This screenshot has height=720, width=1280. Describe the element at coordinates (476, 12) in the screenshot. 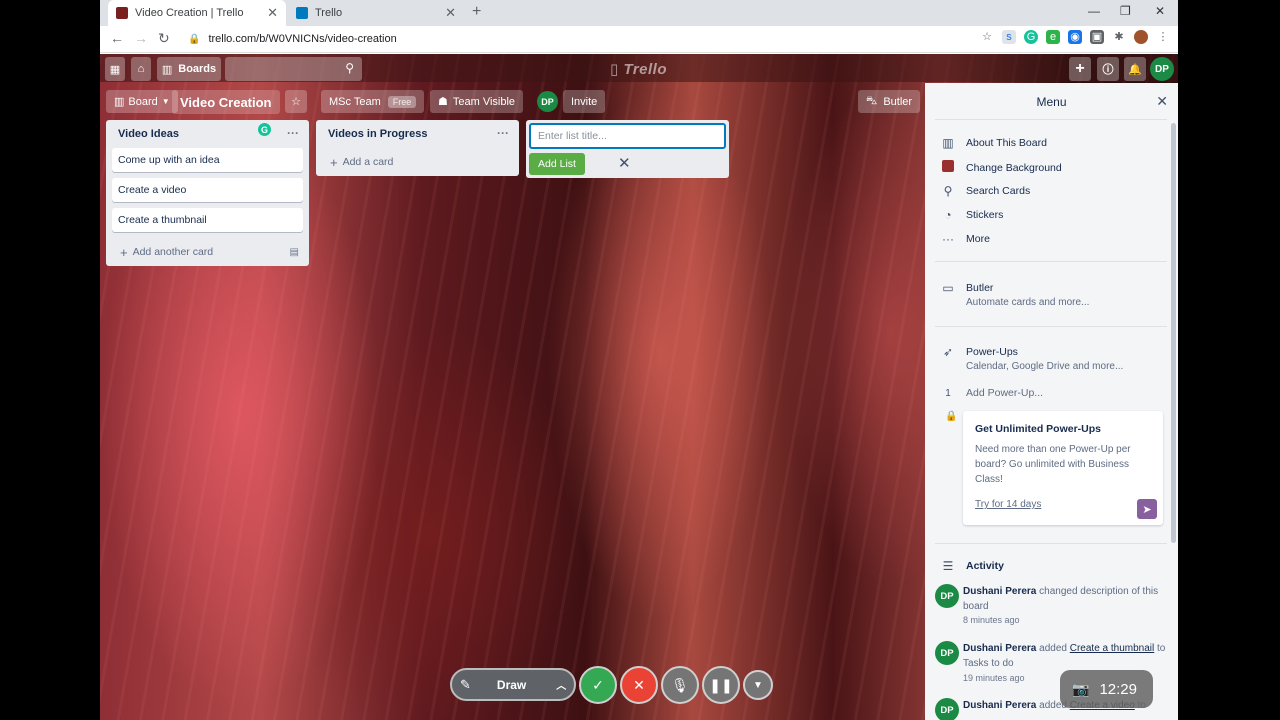

I see `new-tab-icon: +` at that location.